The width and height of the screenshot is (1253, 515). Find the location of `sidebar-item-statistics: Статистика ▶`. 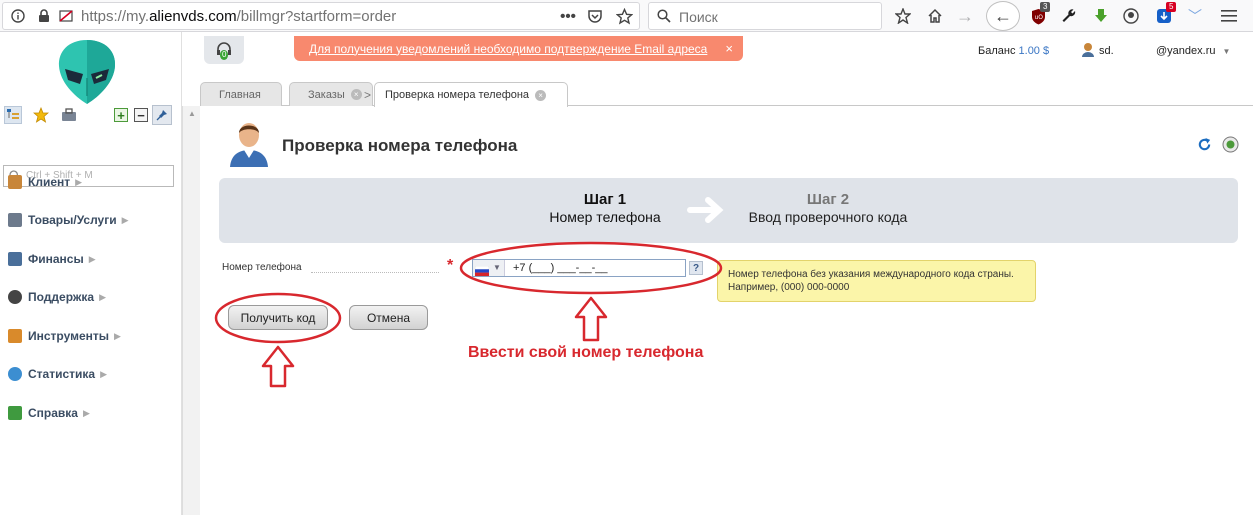

sidebar-item-statistics: Статистика ▶ is located at coordinates (57, 374).